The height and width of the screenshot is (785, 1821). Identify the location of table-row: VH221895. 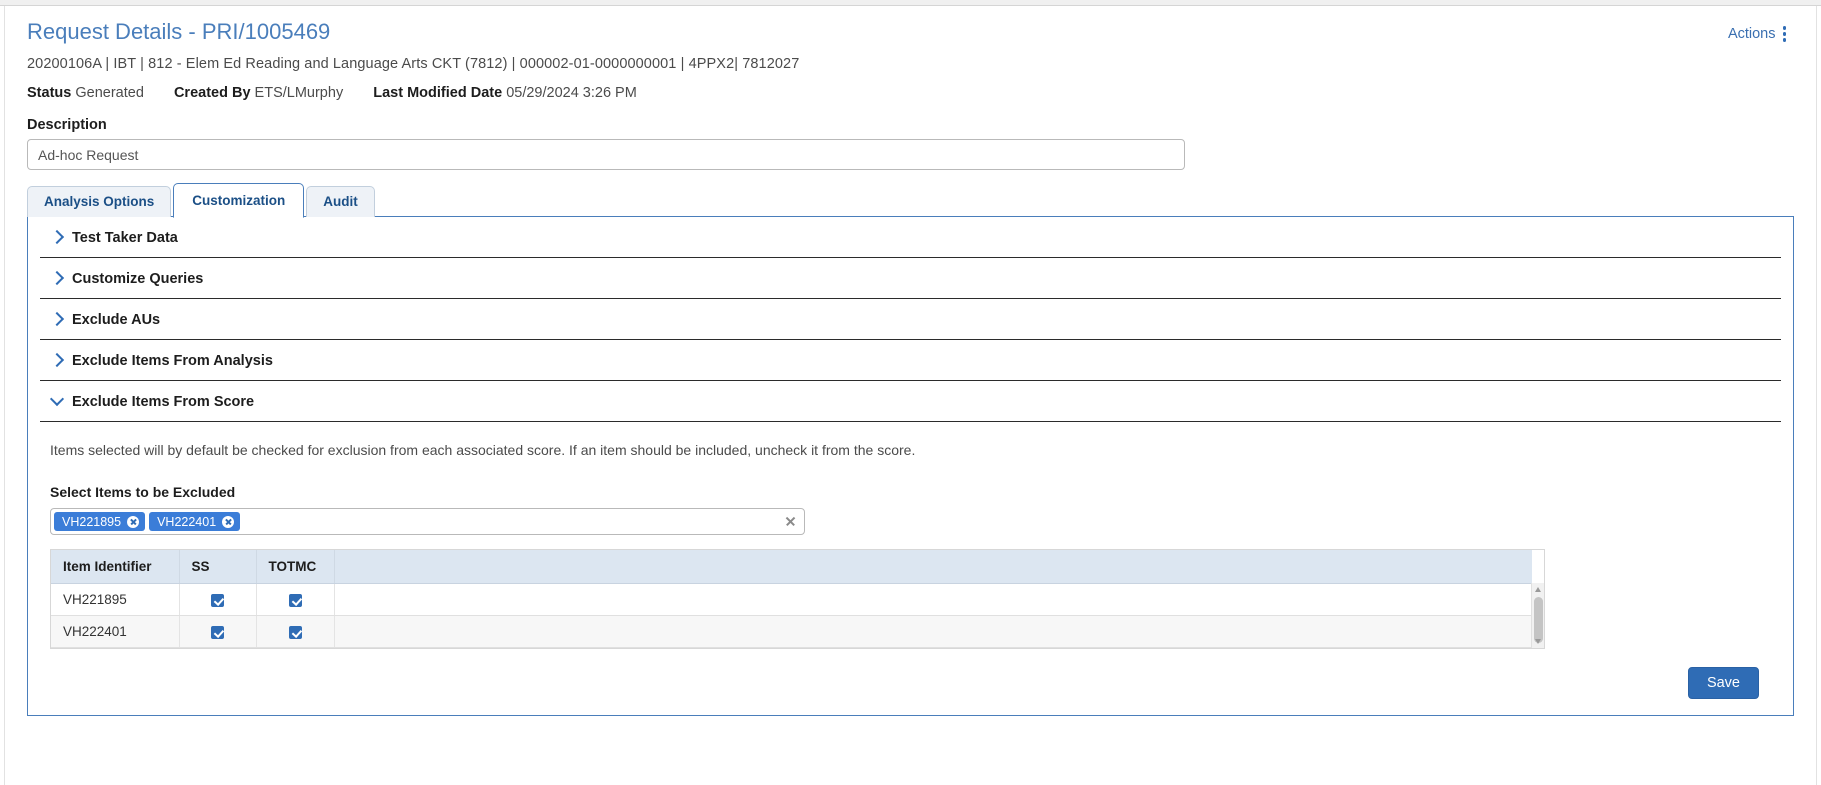
(791, 599).